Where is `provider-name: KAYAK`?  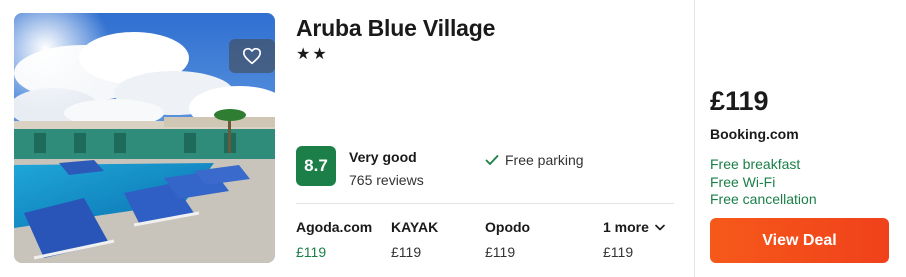
provider-name: KAYAK is located at coordinates (415, 227).